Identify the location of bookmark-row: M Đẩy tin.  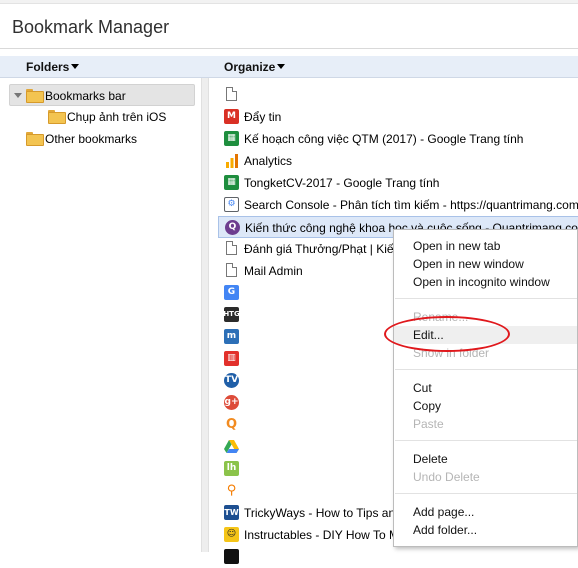
(398, 117).